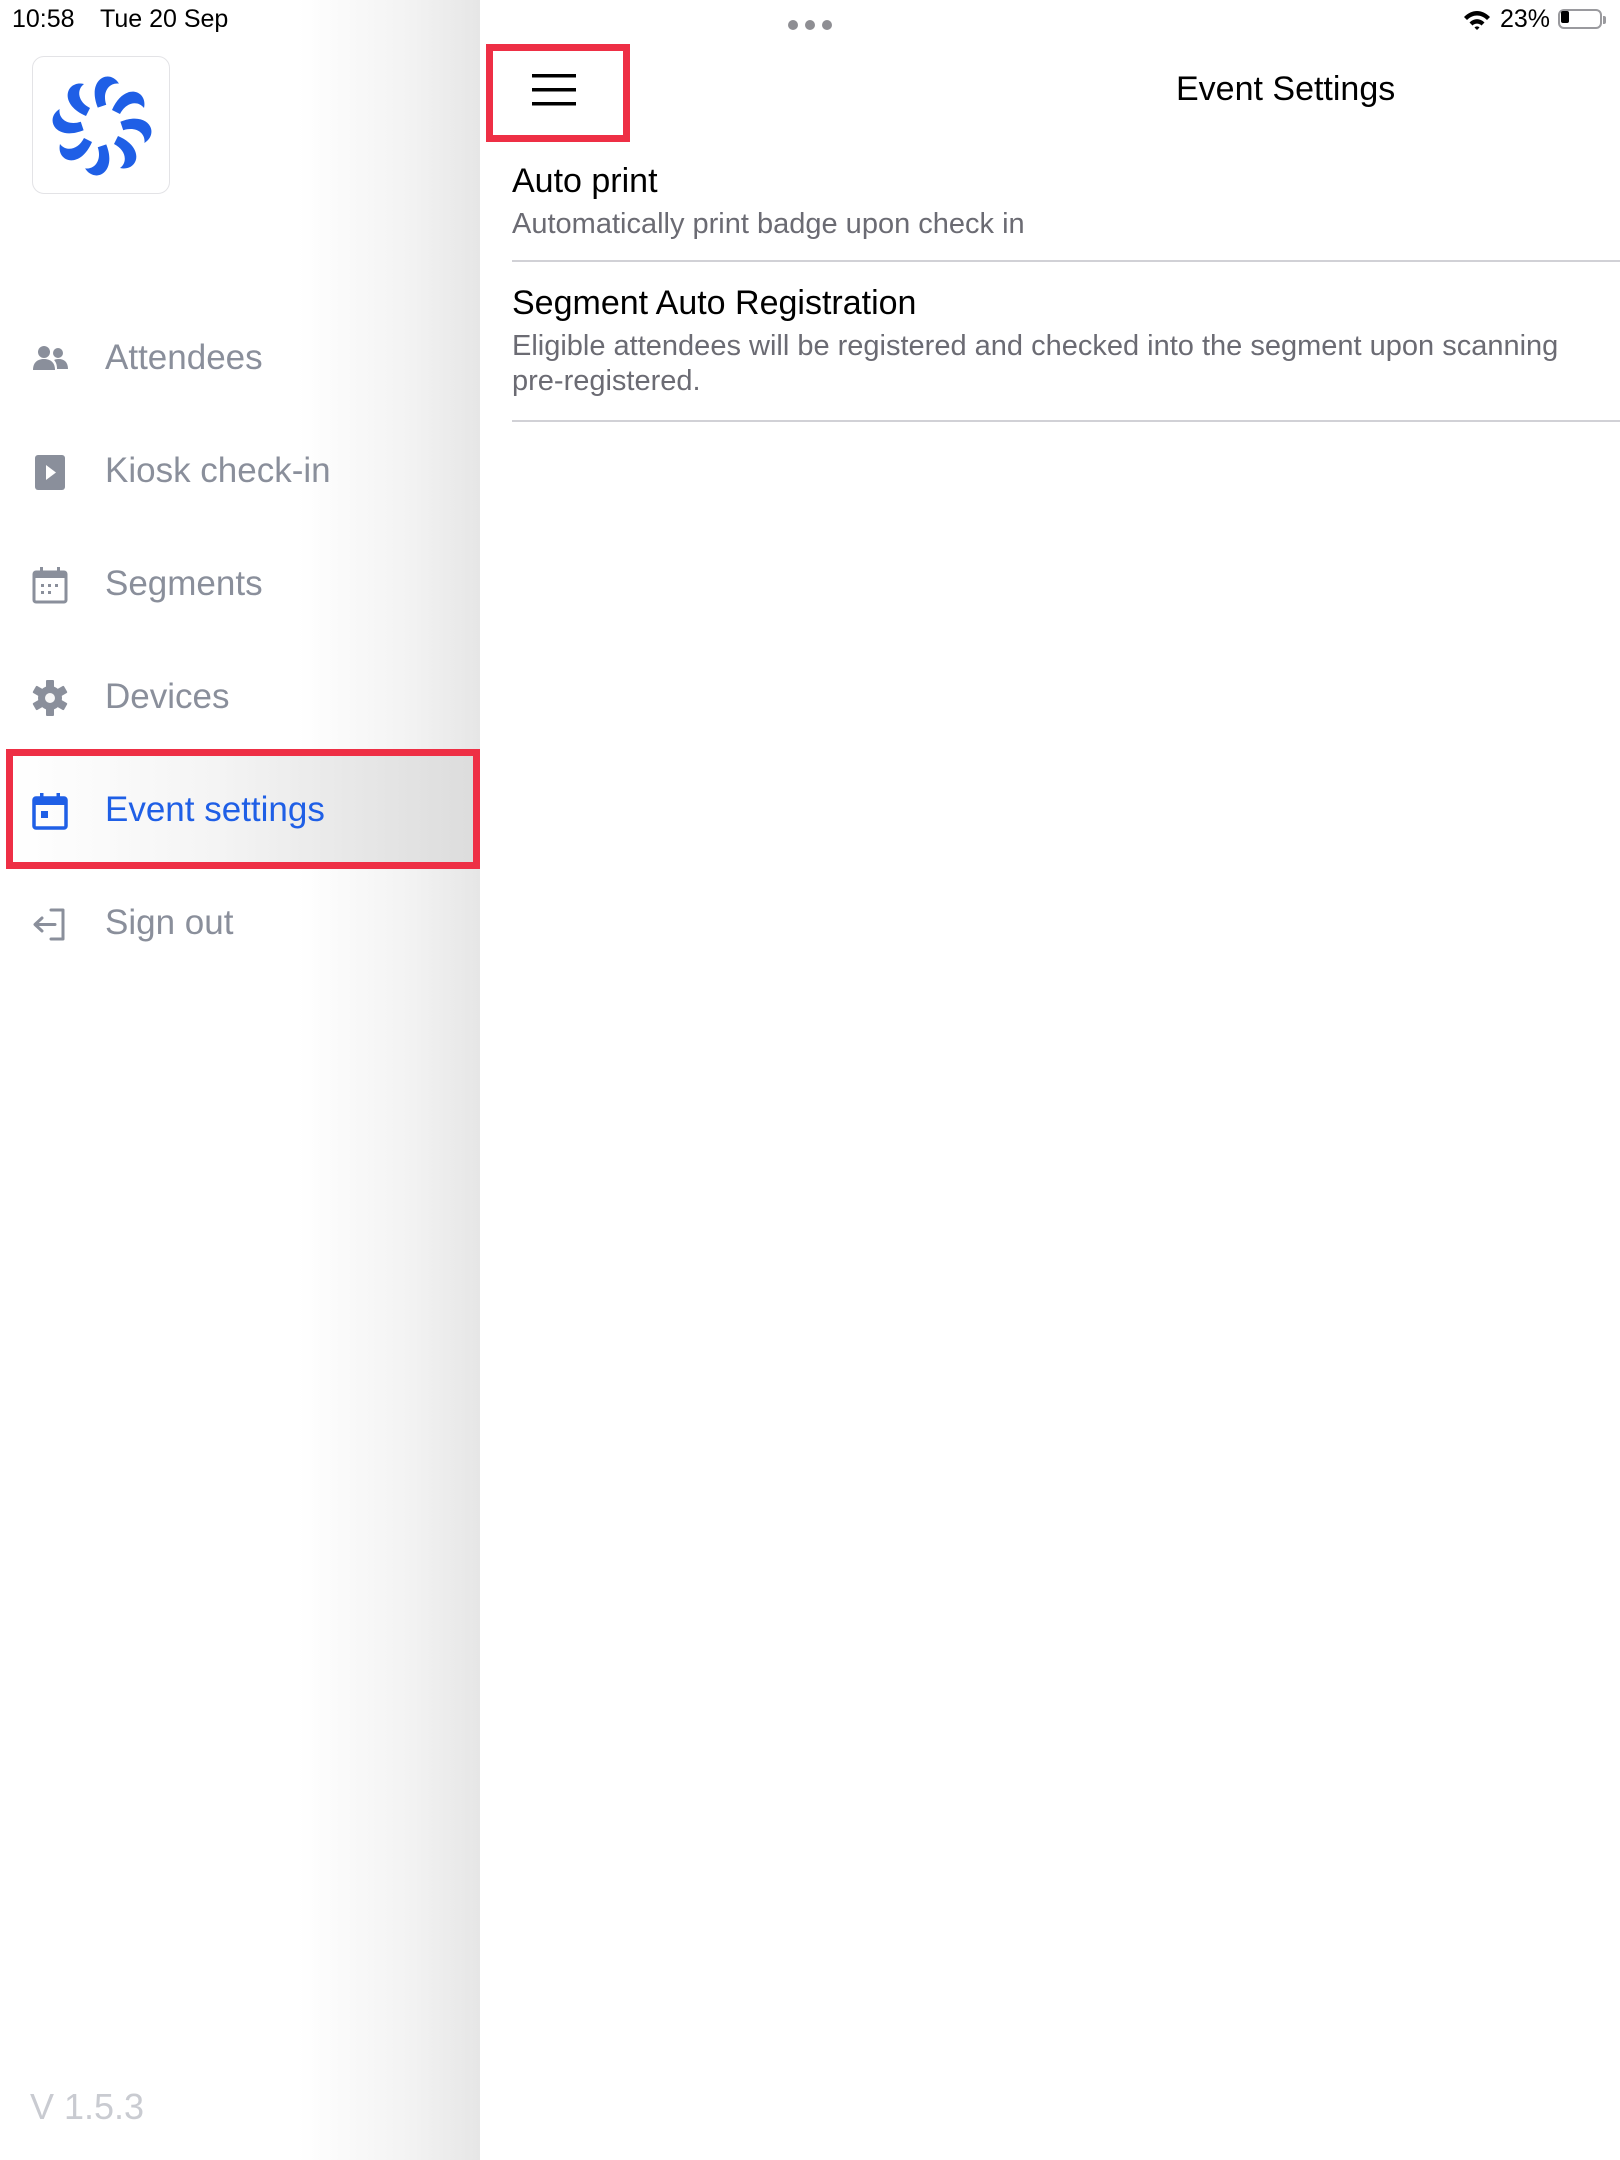 The height and width of the screenshot is (2160, 1620). Describe the element at coordinates (215, 809) in the screenshot. I see `sidebar-item-label: Event settings` at that location.